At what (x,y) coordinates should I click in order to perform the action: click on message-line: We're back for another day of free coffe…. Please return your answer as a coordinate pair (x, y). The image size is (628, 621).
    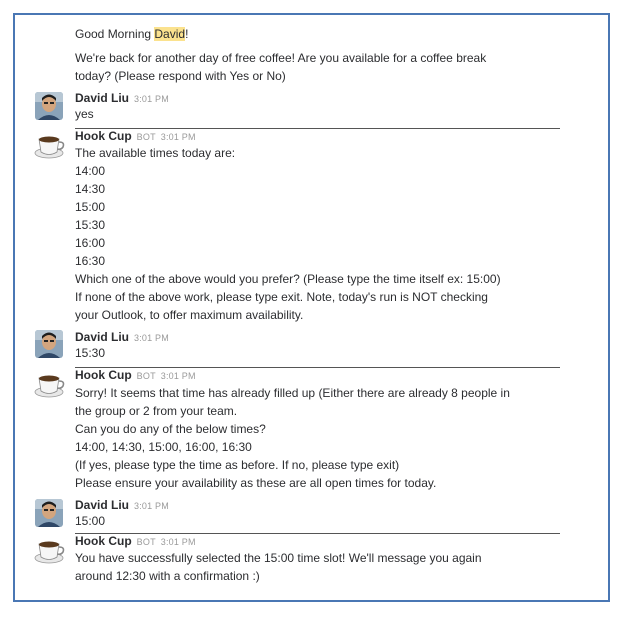
    Looking at the image, I should click on (281, 58).